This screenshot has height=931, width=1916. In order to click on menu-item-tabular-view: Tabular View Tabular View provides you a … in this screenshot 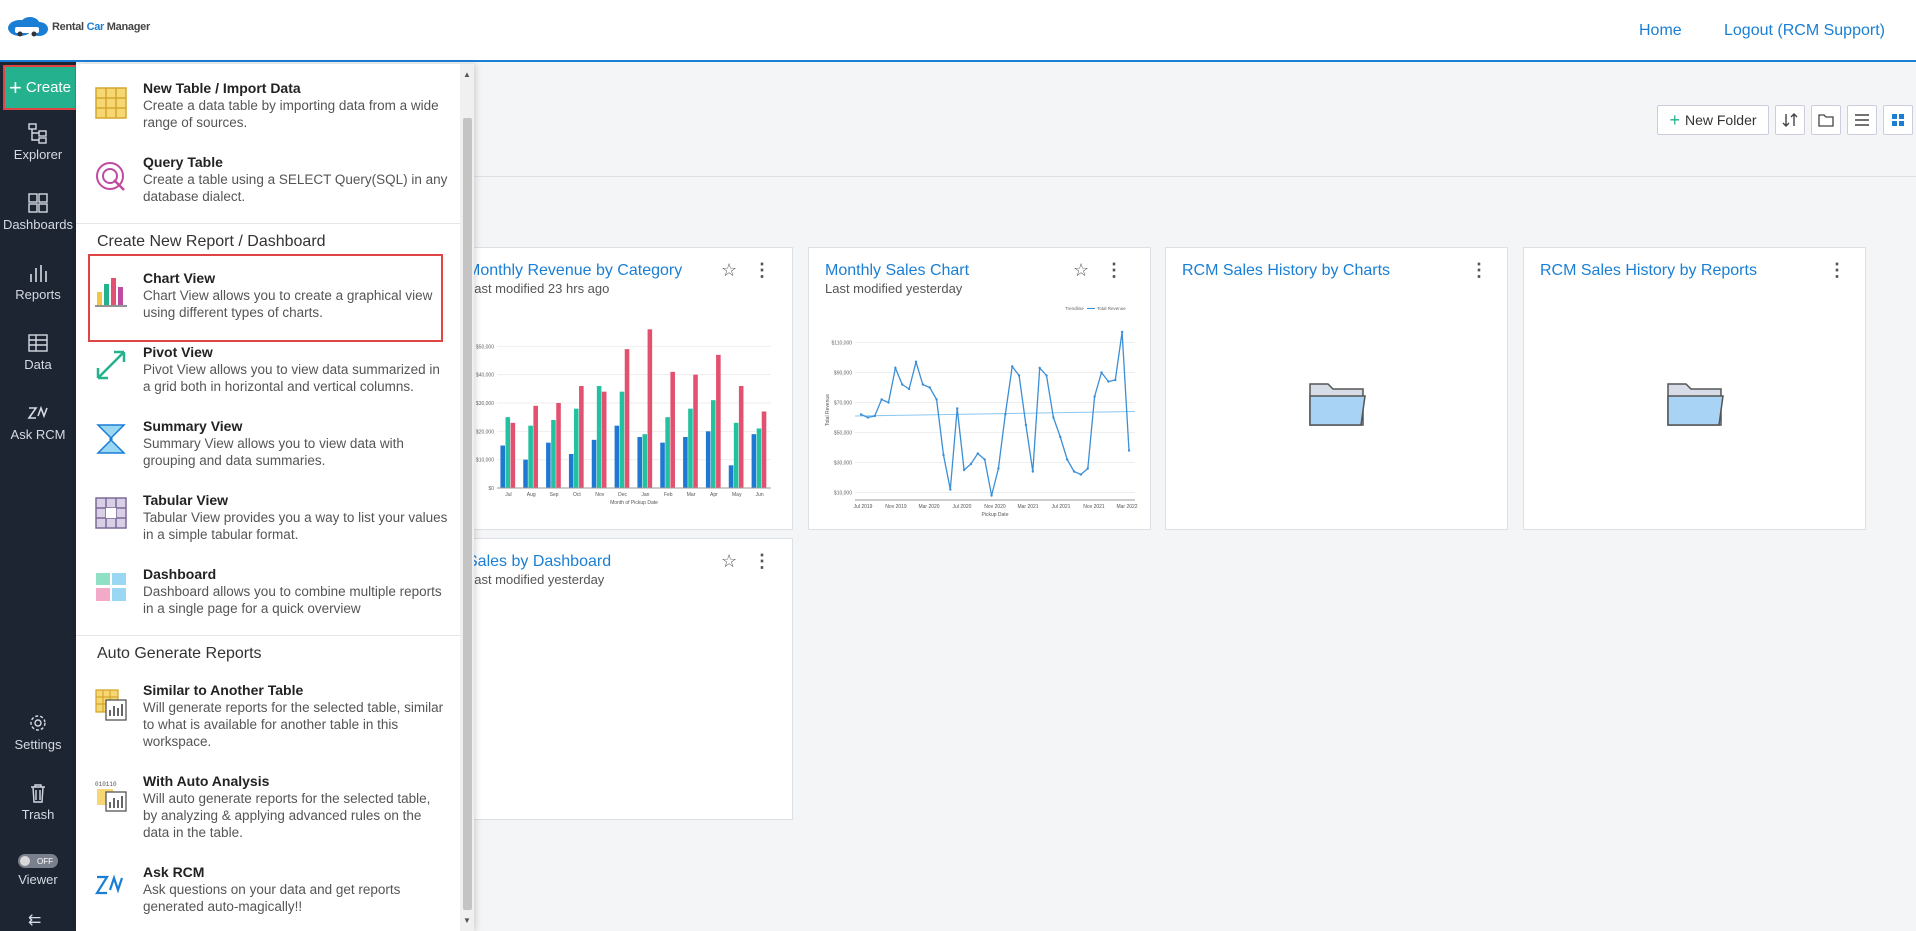, I will do `click(268, 522)`.